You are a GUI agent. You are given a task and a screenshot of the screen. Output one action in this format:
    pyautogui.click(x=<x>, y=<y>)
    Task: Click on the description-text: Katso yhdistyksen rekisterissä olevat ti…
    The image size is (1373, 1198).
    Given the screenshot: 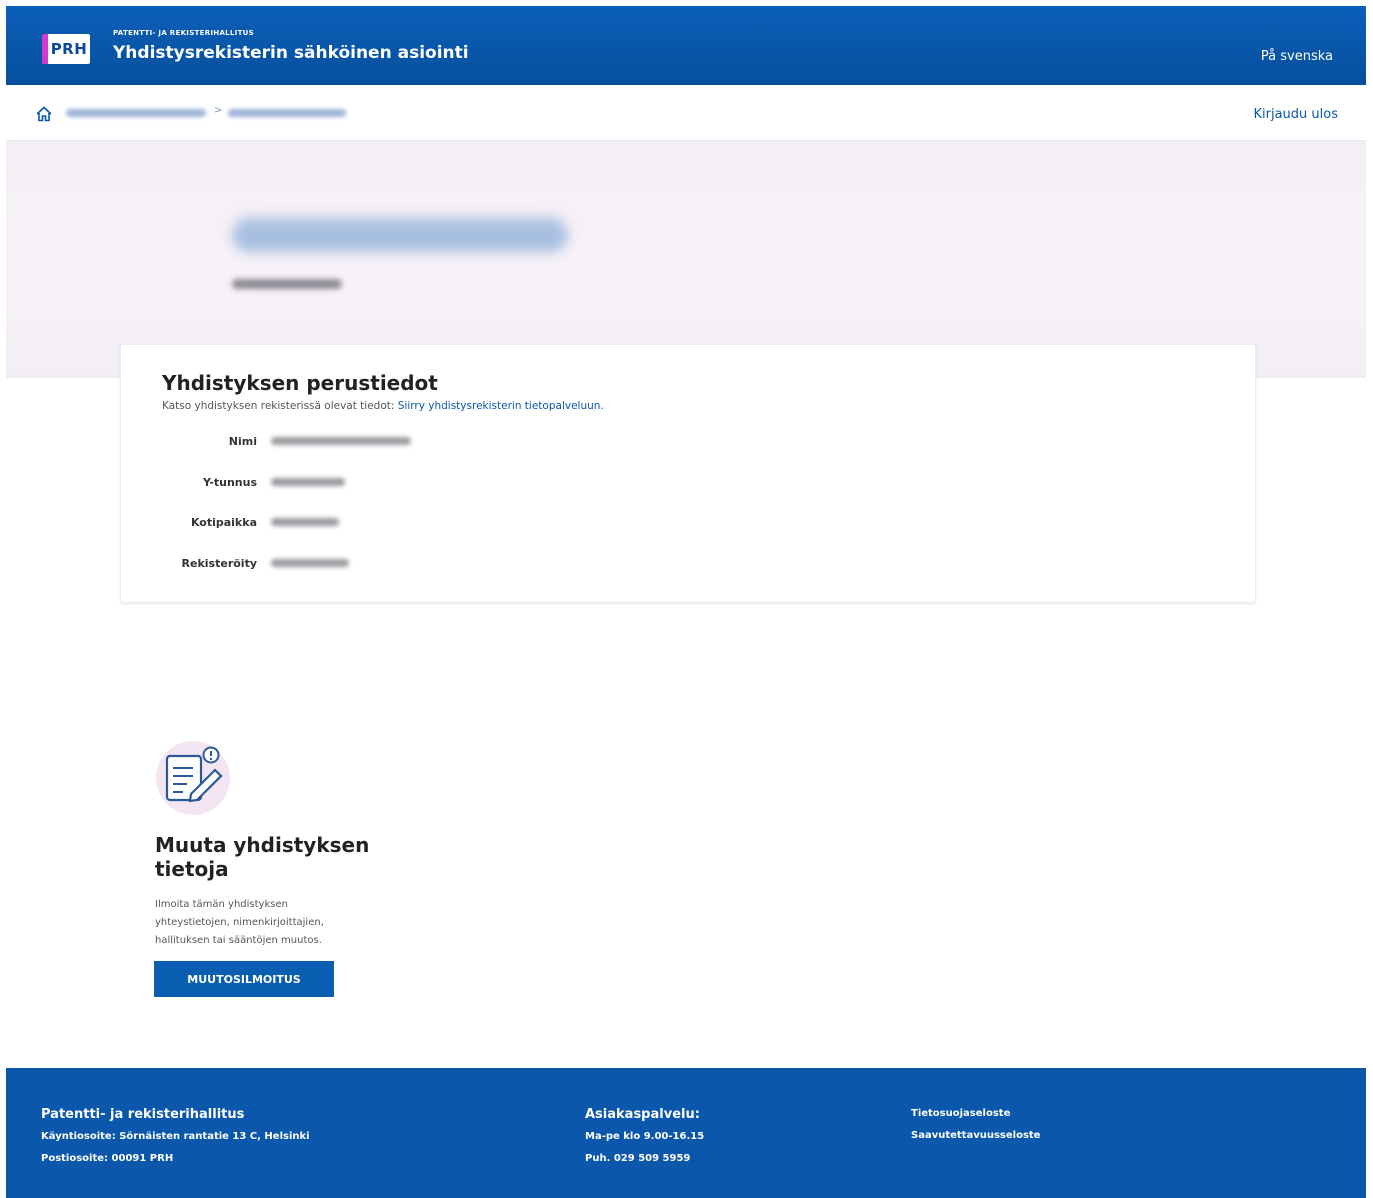 What is the action you would take?
    pyautogui.click(x=278, y=406)
    